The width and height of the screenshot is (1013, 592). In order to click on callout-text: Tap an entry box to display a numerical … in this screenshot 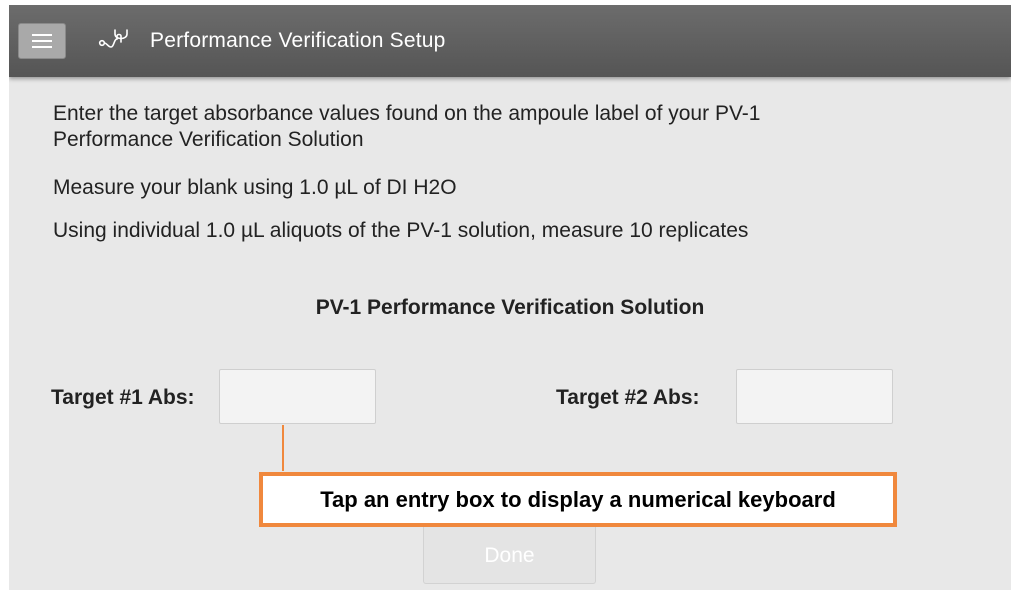, I will do `click(578, 499)`.